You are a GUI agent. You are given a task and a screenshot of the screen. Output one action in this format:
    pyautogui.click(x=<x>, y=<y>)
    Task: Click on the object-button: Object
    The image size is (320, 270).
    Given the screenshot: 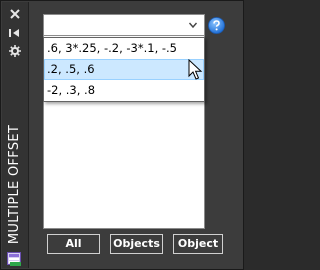 What is the action you would take?
    pyautogui.click(x=198, y=244)
    